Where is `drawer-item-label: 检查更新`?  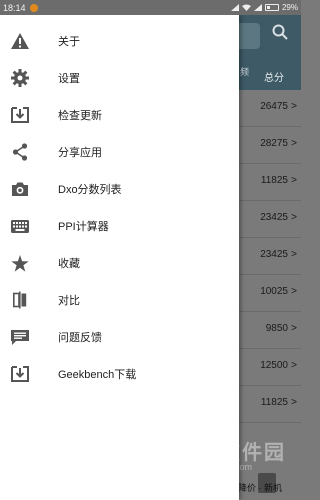 drawer-item-label: 检查更新 is located at coordinates (80, 115).